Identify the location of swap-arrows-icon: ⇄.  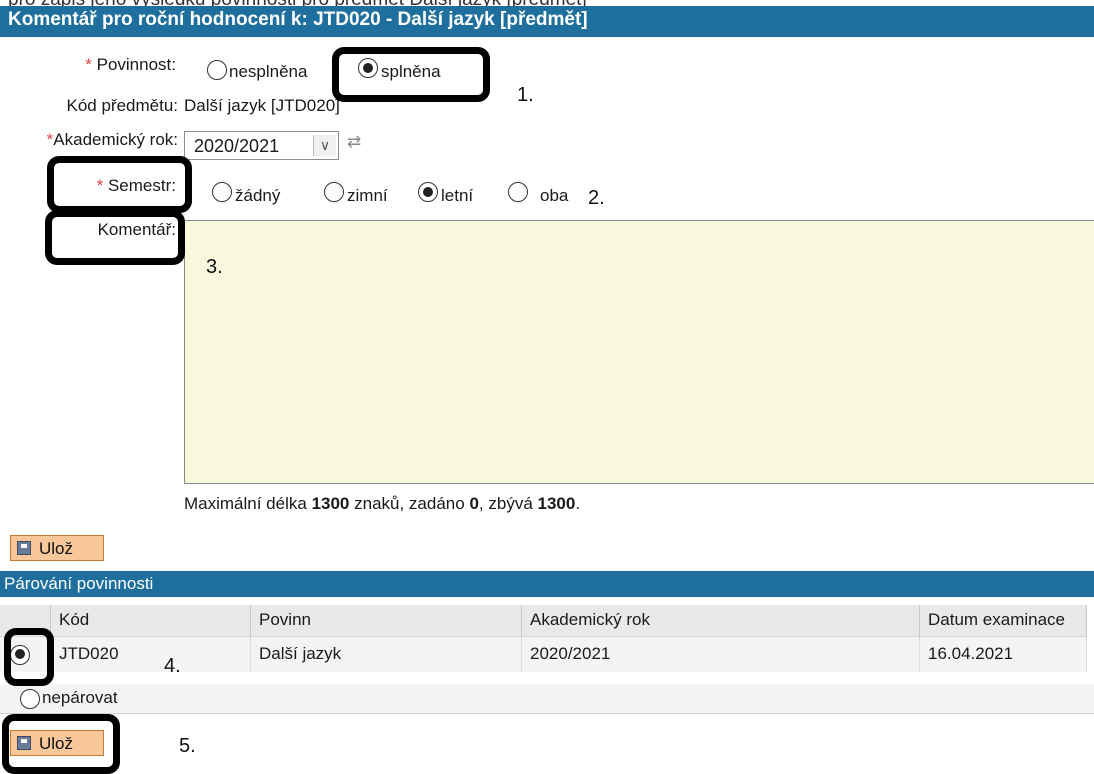
(354, 142).